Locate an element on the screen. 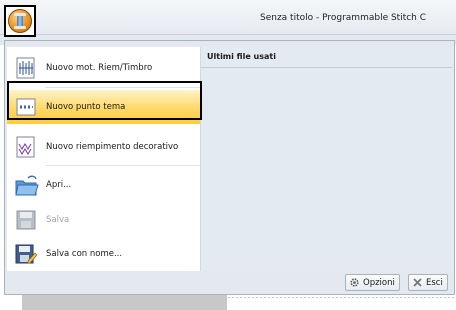  workspace-gray-strip is located at coordinates (124, 302).